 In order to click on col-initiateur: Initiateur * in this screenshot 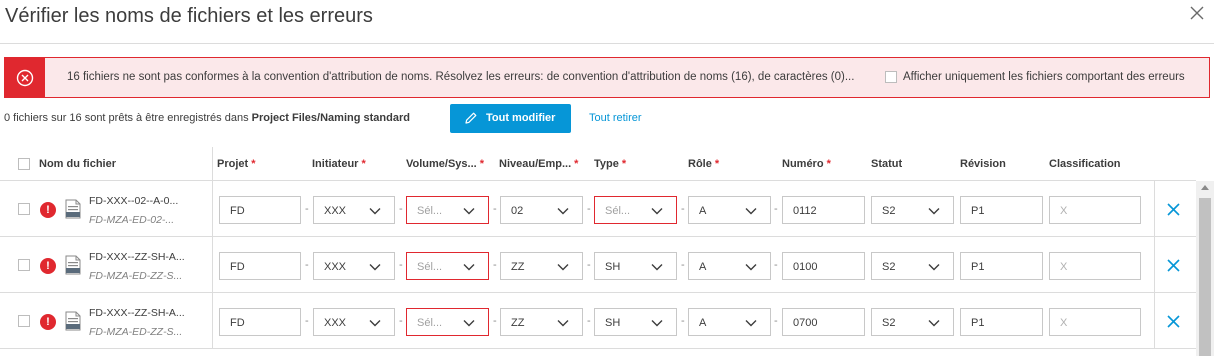, I will do `click(339, 164)`.